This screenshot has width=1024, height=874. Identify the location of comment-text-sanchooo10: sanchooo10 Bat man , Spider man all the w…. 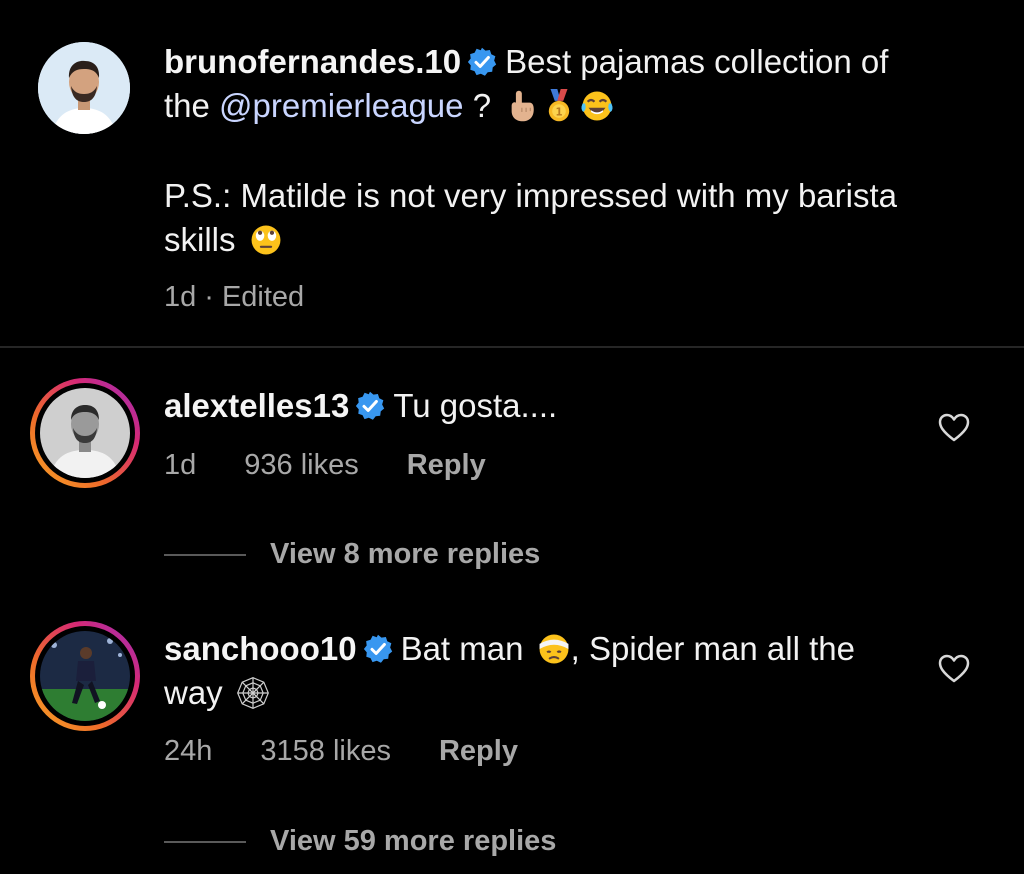
(534, 671).